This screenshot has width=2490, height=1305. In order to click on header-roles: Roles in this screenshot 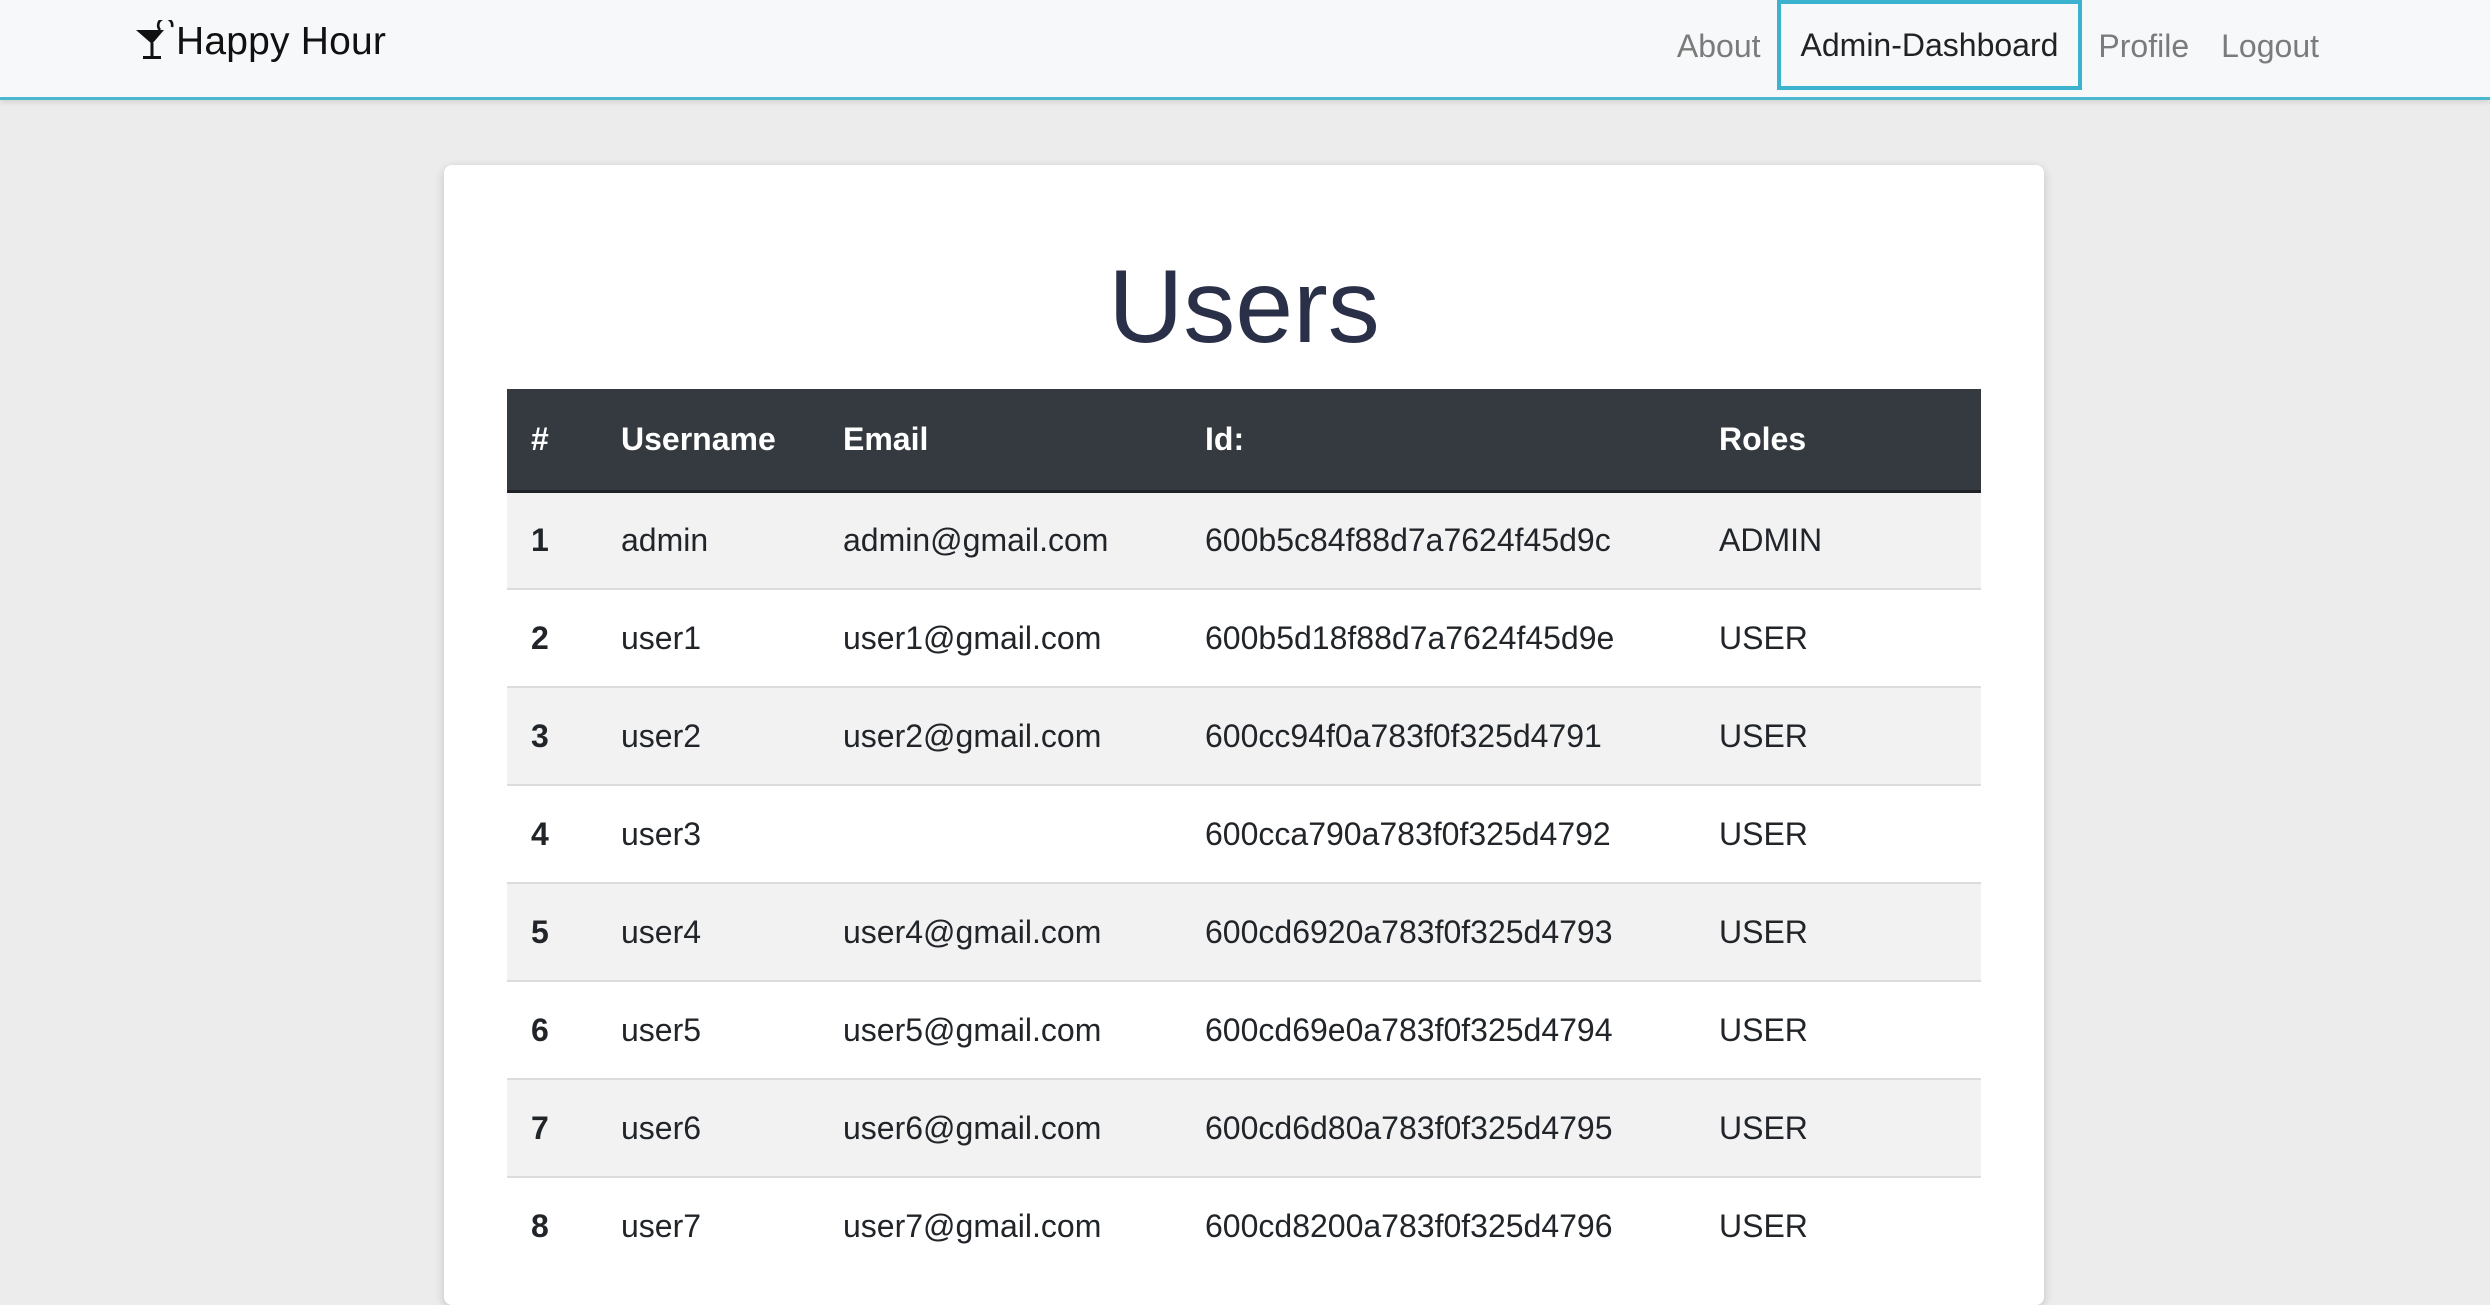, I will do `click(1838, 441)`.